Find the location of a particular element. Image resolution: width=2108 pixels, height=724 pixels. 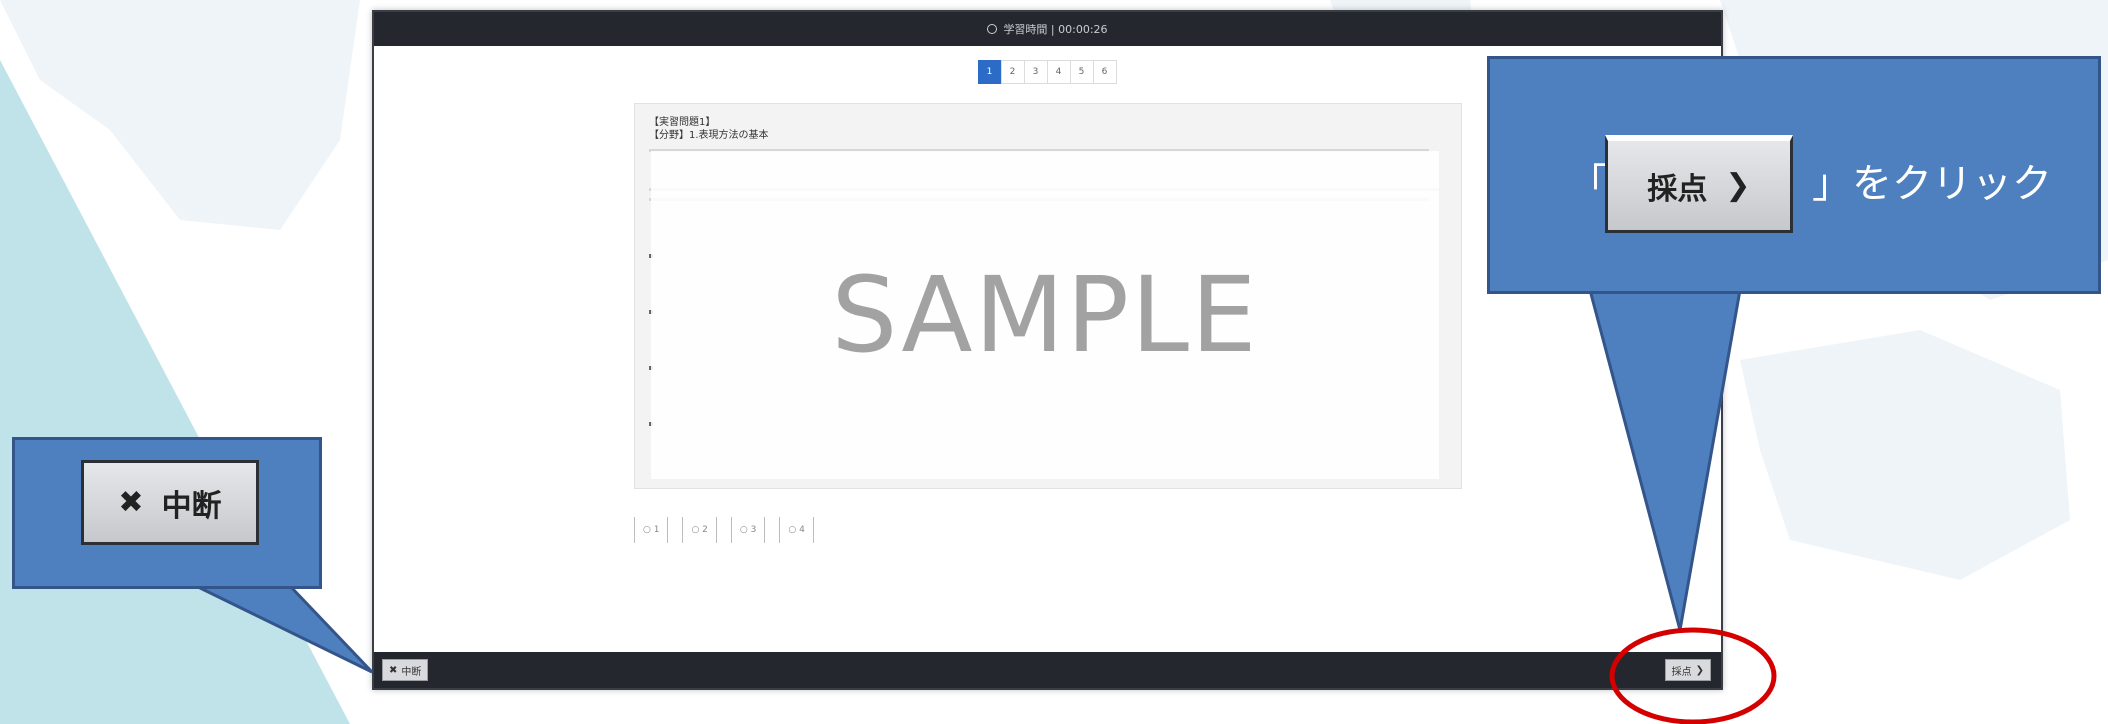

callout-interrupt: ✖ 中断 is located at coordinates (167, 513).